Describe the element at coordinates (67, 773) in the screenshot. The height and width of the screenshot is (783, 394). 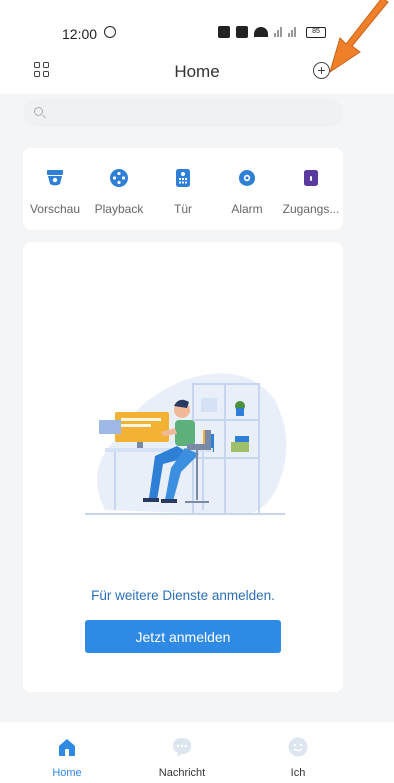
I see `tab-label: Home` at that location.